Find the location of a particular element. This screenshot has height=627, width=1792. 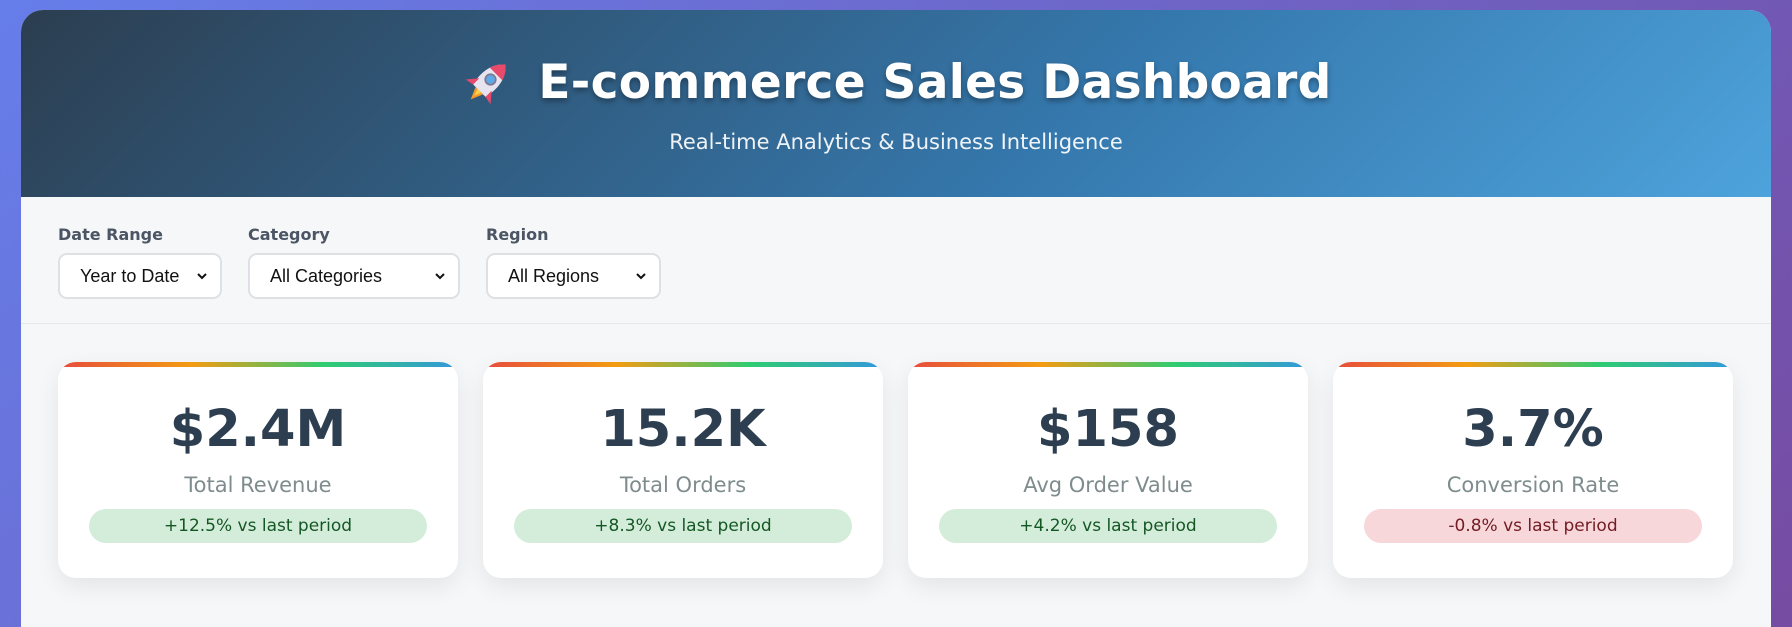

metric-label: Avg Order Value is located at coordinates (1108, 485).